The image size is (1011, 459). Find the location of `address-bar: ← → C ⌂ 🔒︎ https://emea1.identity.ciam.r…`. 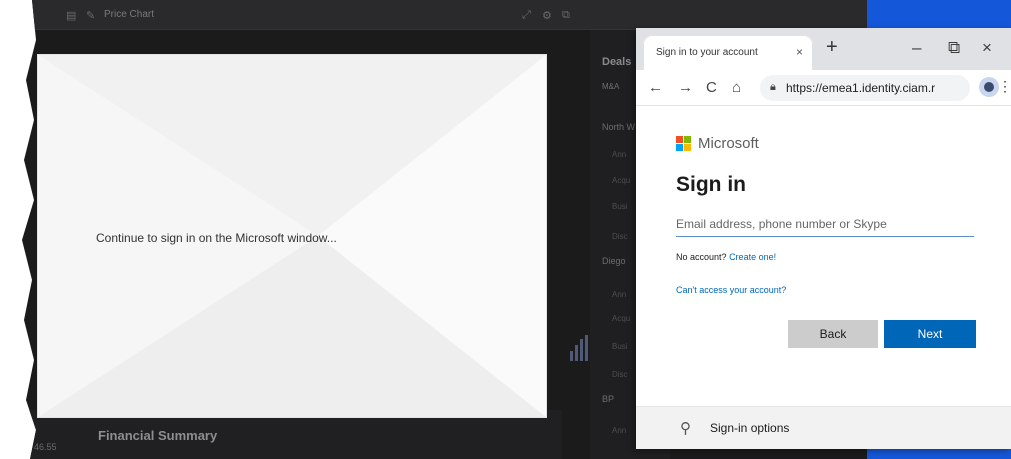

address-bar: ← → C ⌂ 🔒︎ https://emea1.identity.ciam.r… is located at coordinates (823, 88).